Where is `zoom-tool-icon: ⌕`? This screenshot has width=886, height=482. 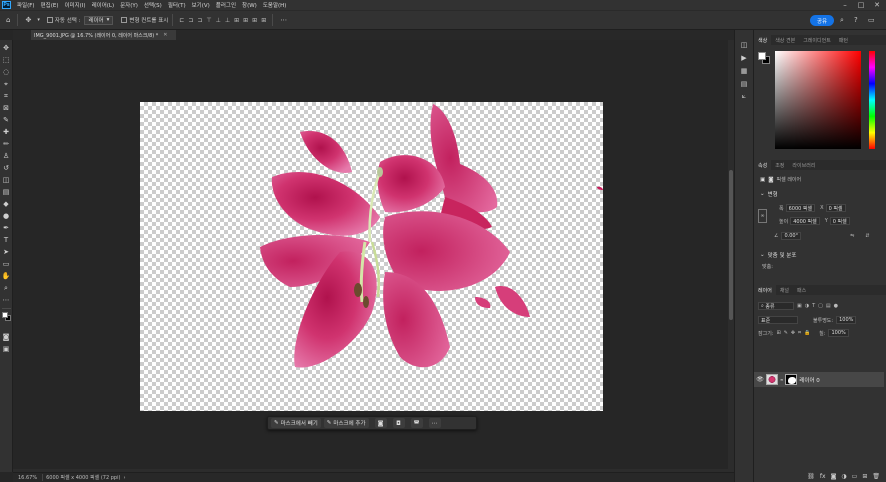
zoom-tool-icon: ⌕ is located at coordinates (6, 288).